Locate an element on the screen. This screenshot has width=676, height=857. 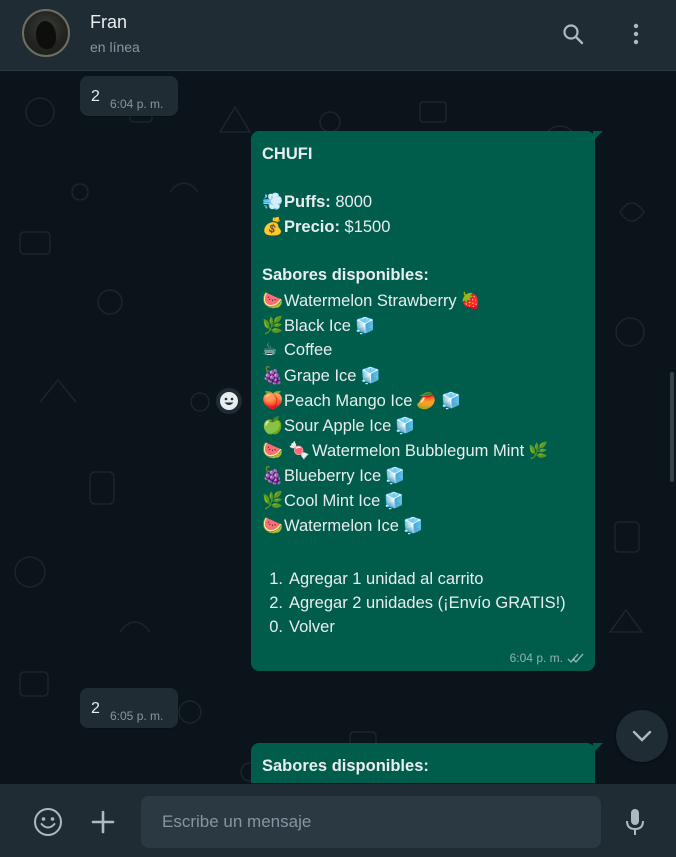
option-number: 1. is located at coordinates (276, 579).